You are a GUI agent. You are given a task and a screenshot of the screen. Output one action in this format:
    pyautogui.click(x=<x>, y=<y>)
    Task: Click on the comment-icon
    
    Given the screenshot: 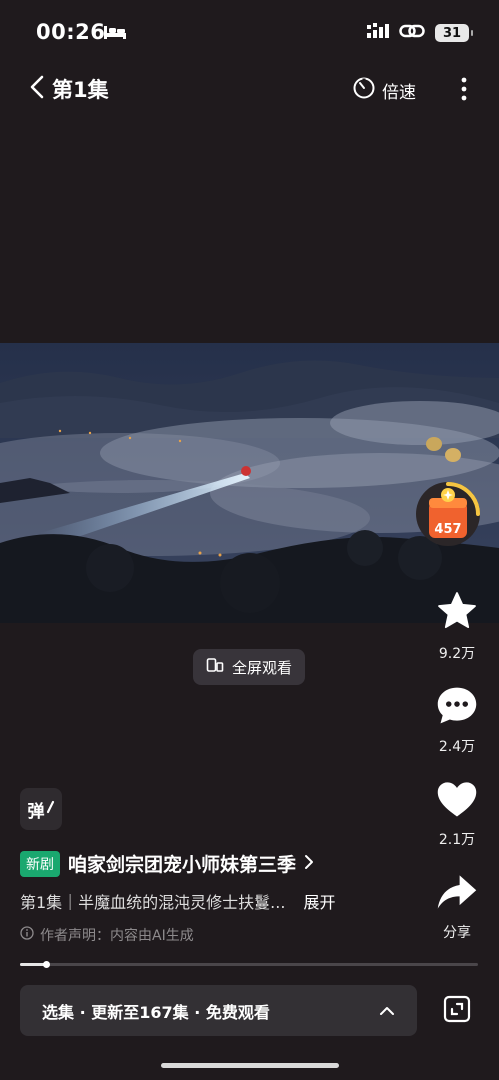 What is the action you would take?
    pyautogui.click(x=457, y=707)
    